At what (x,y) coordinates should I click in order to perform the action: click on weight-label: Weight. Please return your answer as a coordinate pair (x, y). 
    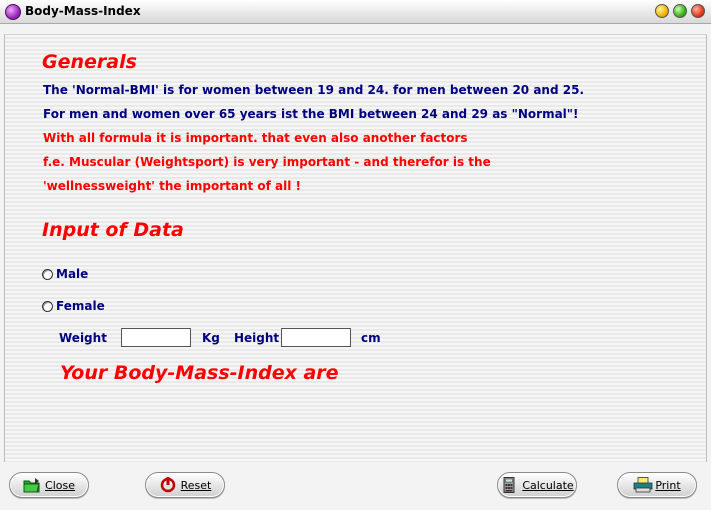
    Looking at the image, I should click on (83, 338).